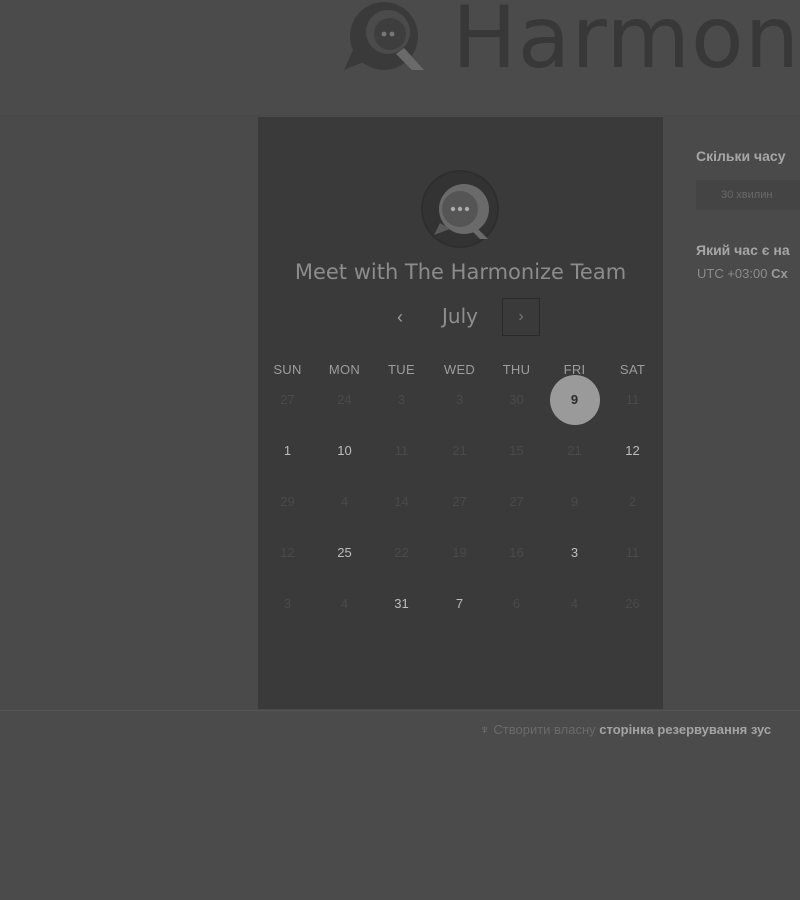 This screenshot has height=900, width=800. Describe the element at coordinates (460, 272) in the screenshot. I see `meeting-title: Meet with The Harmonize Team` at that location.